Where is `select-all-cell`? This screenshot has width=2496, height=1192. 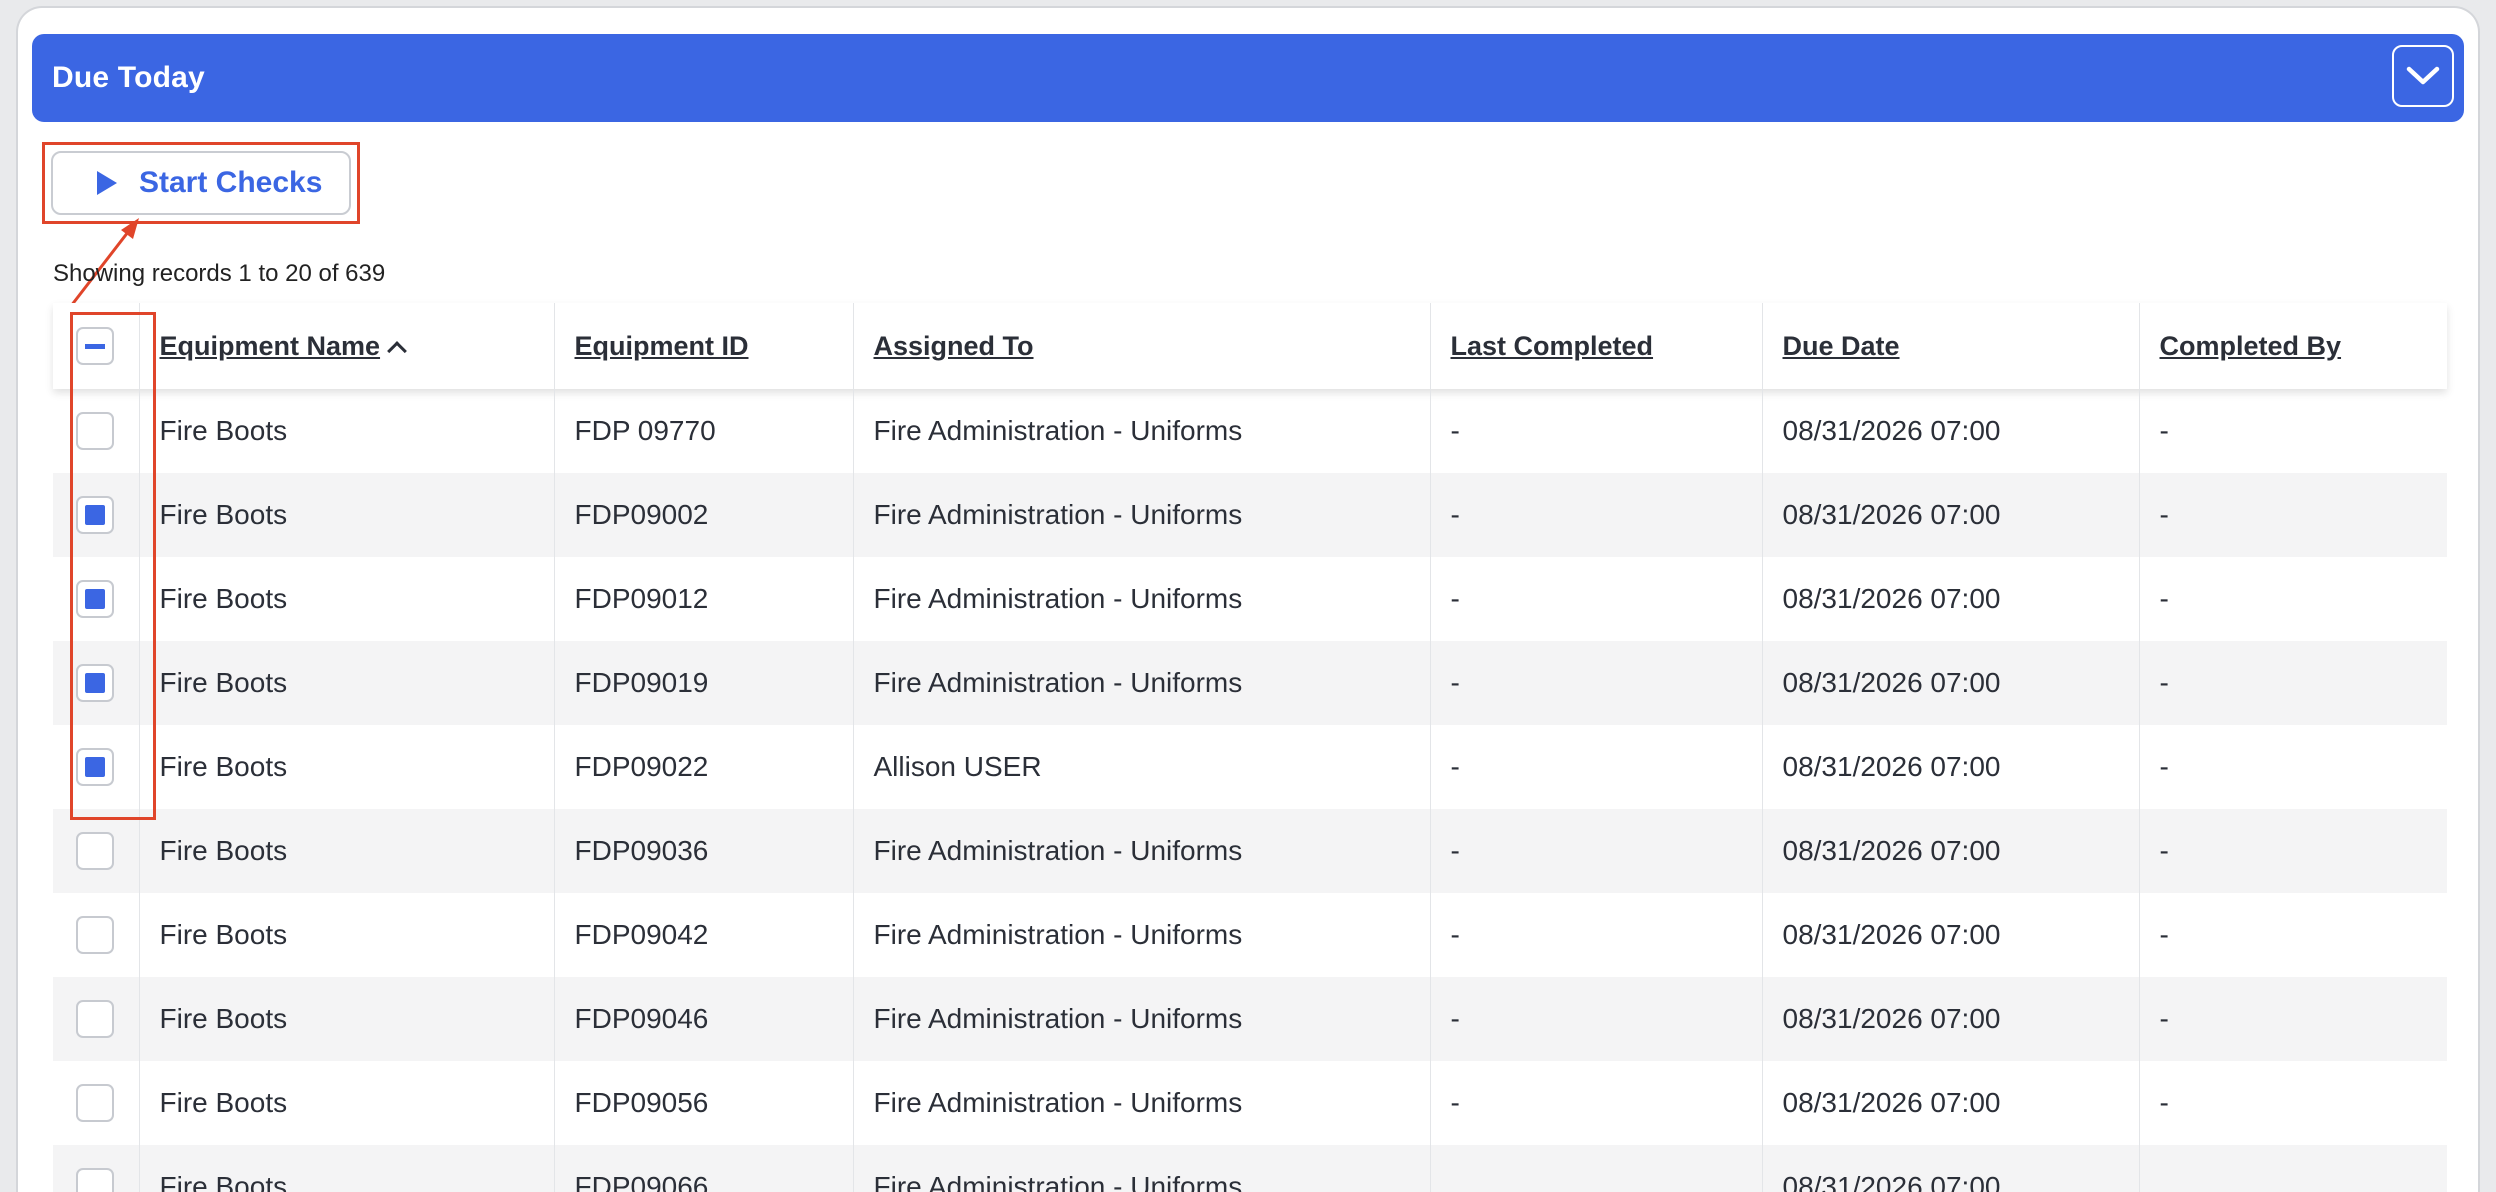
select-all-cell is located at coordinates (96, 346).